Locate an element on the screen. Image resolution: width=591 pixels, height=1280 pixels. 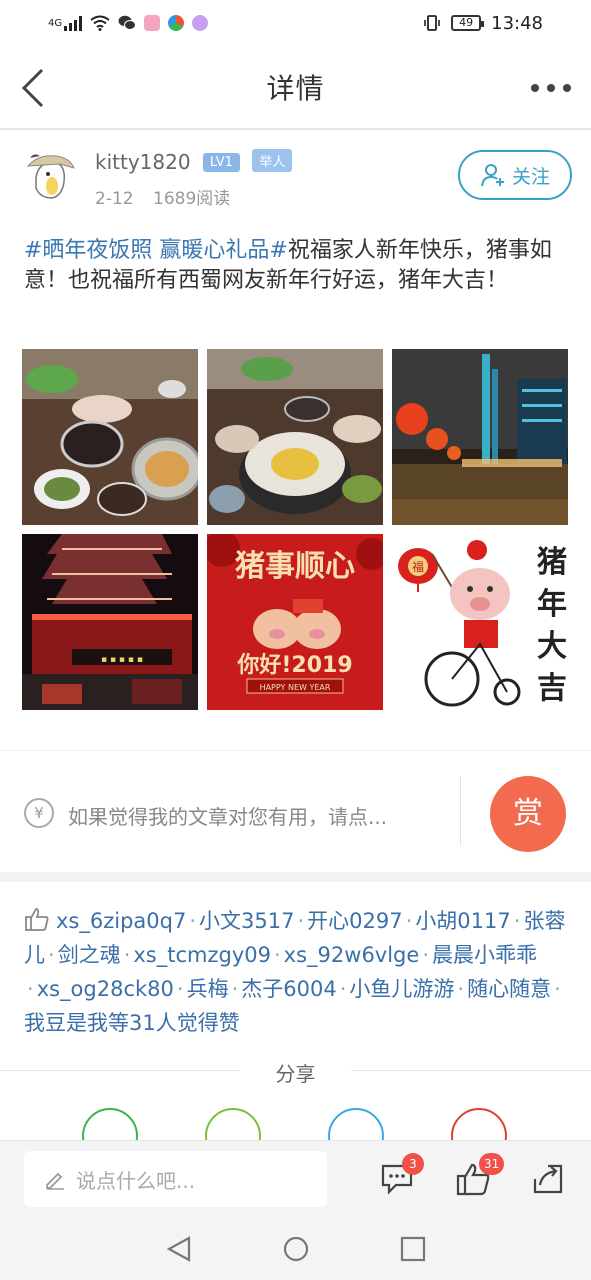
network-label: 4G is located at coordinates (55, 23).